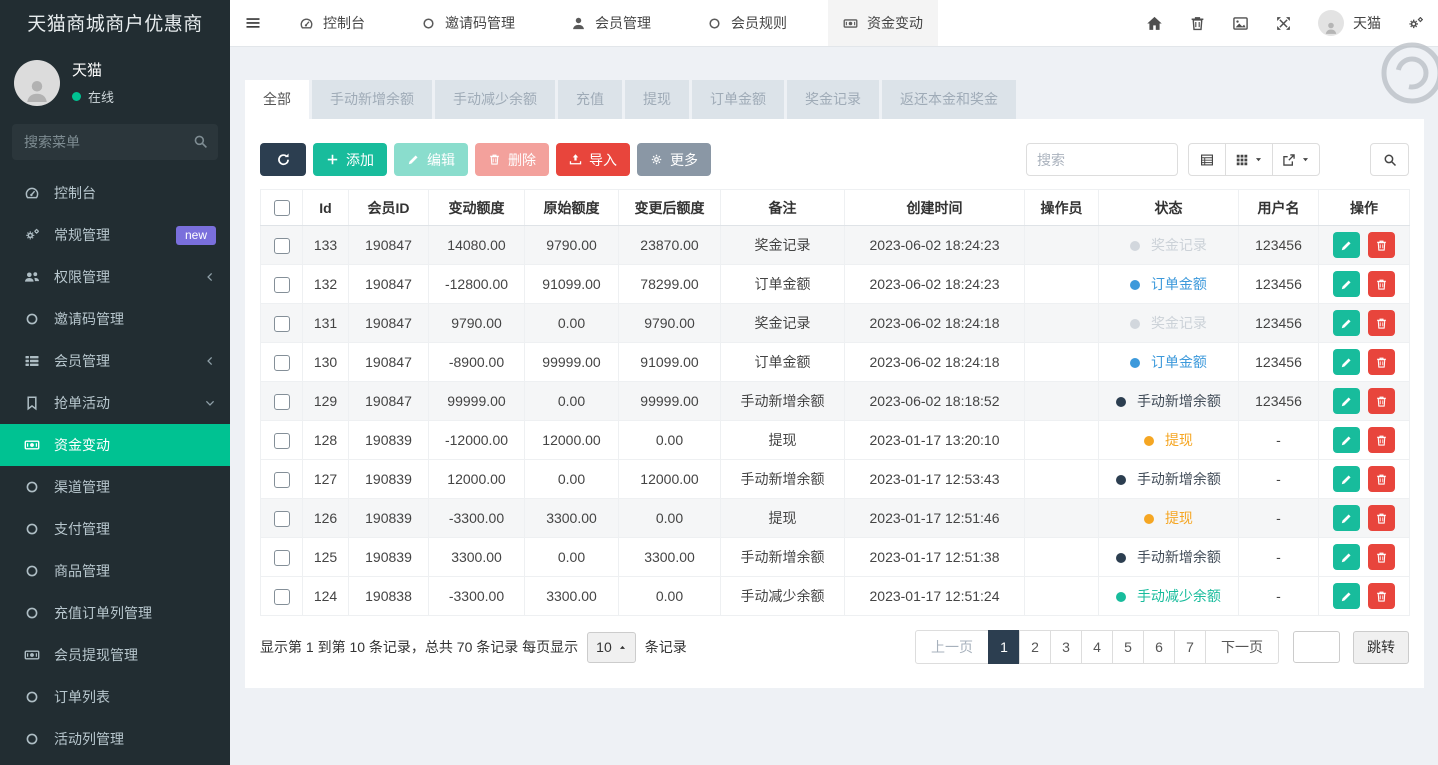 The image size is (1438, 765). I want to click on refresh-button, so click(283, 159).